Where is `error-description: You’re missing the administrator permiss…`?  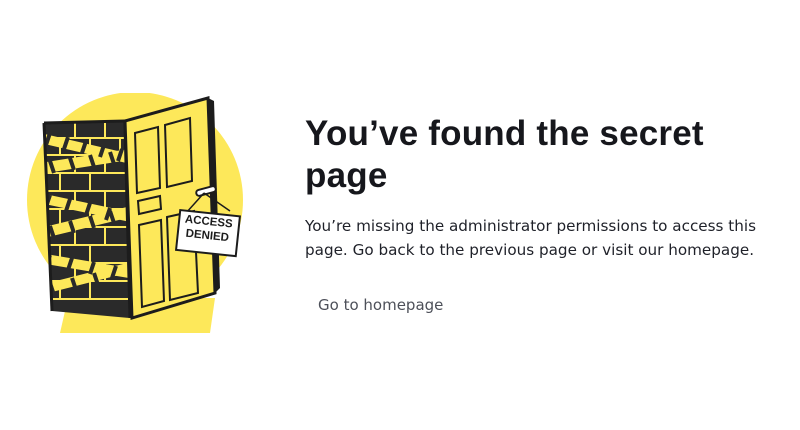
error-description: You’re missing the administrator permiss… is located at coordinates (531, 238).